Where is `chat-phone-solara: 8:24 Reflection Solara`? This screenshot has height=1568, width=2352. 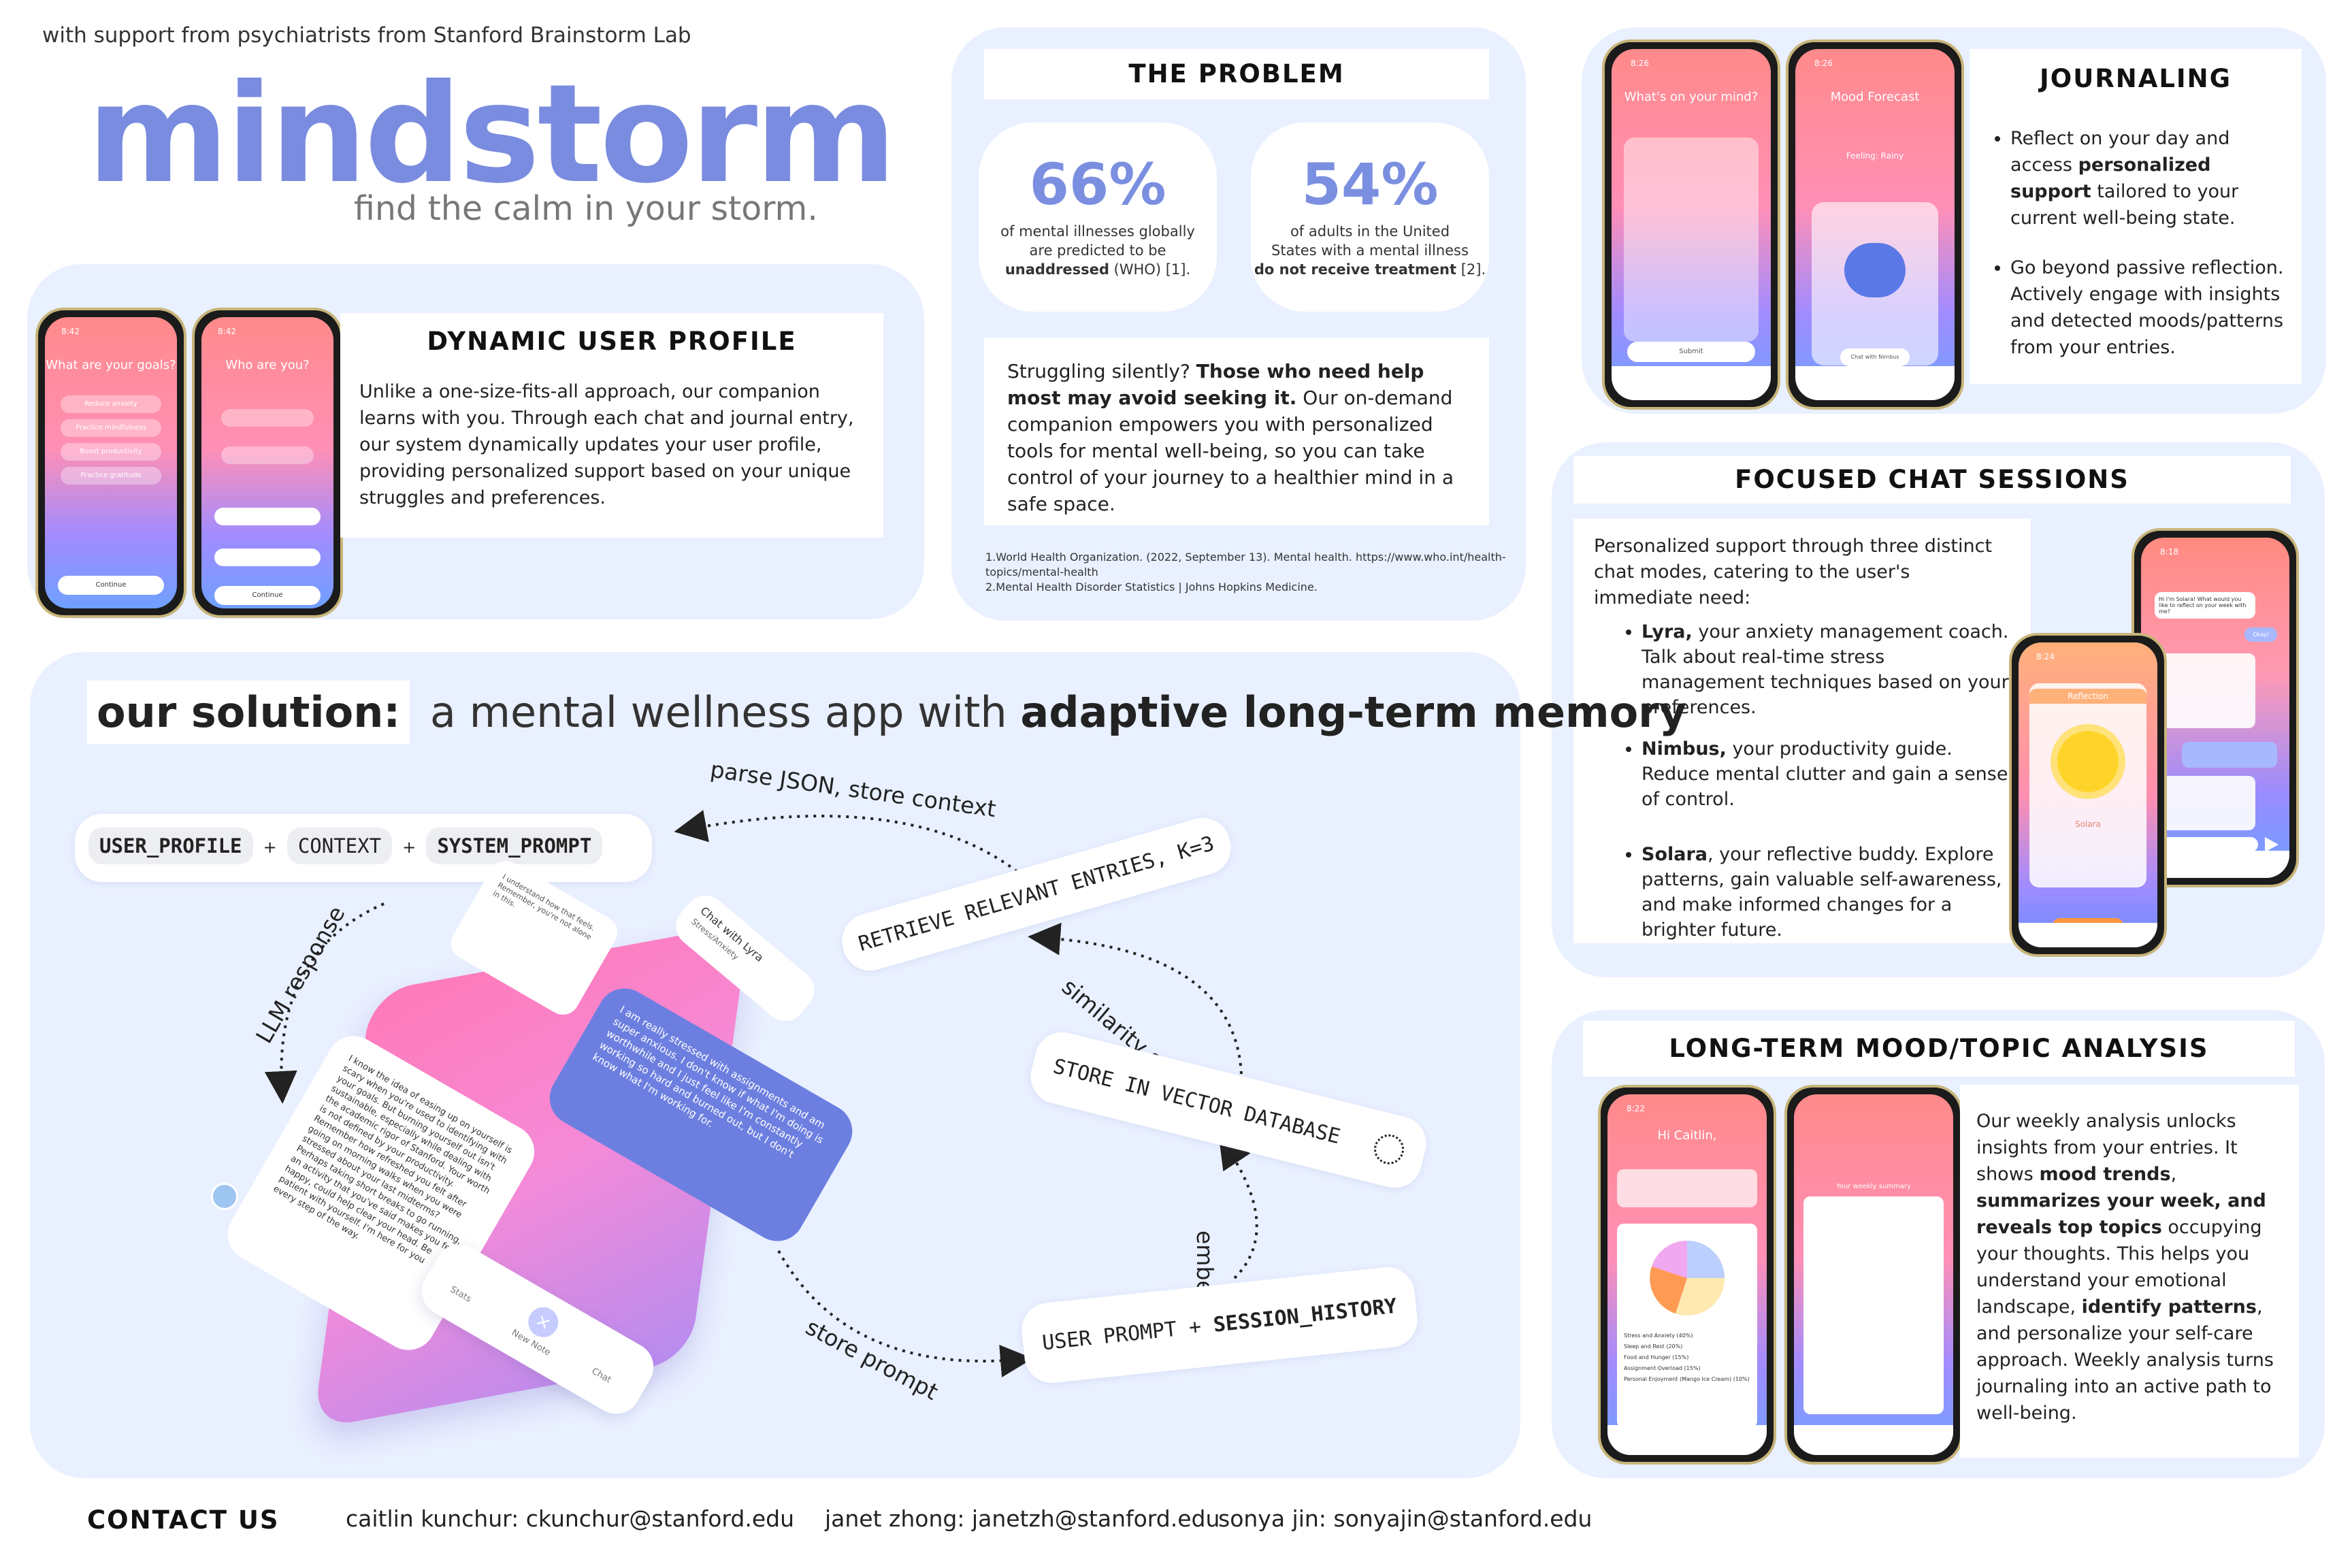 chat-phone-solara: 8:24 Reflection Solara is located at coordinates (2088, 795).